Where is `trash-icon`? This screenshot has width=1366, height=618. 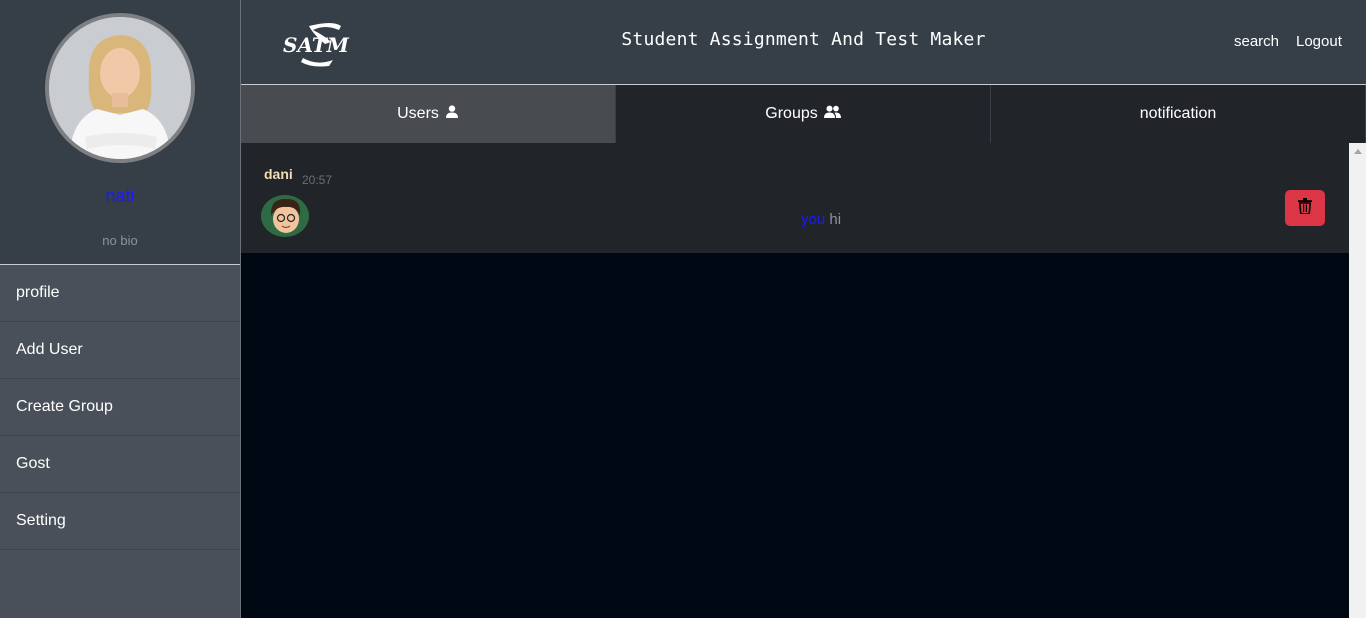
trash-icon is located at coordinates (1305, 208).